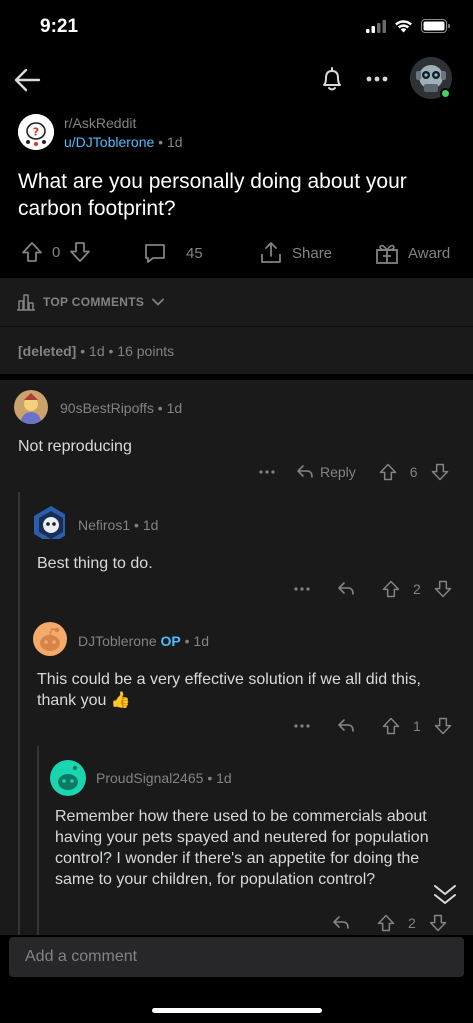 The image size is (473, 1023). What do you see at coordinates (174, 142) in the screenshot?
I see `post-age: 1d` at bounding box center [174, 142].